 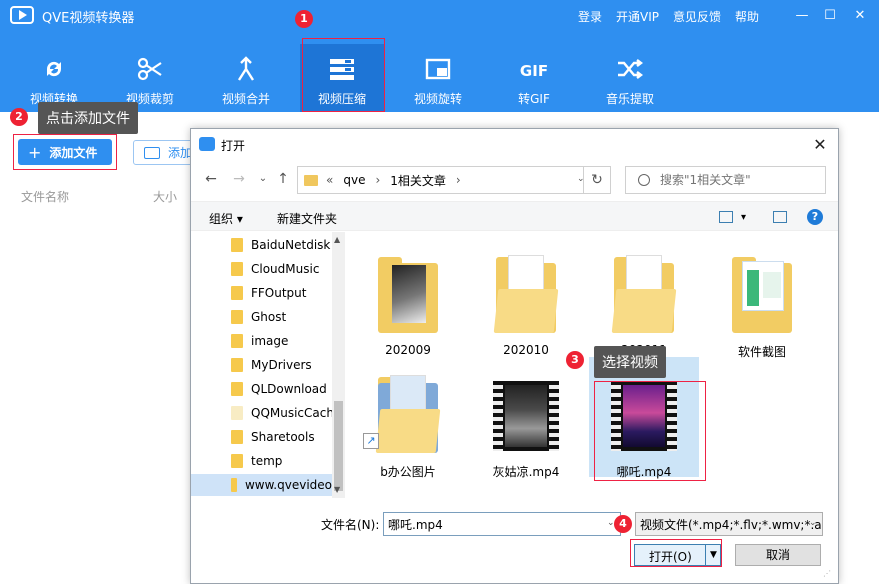 I want to click on help-link: 帮助, so click(x=747, y=16).